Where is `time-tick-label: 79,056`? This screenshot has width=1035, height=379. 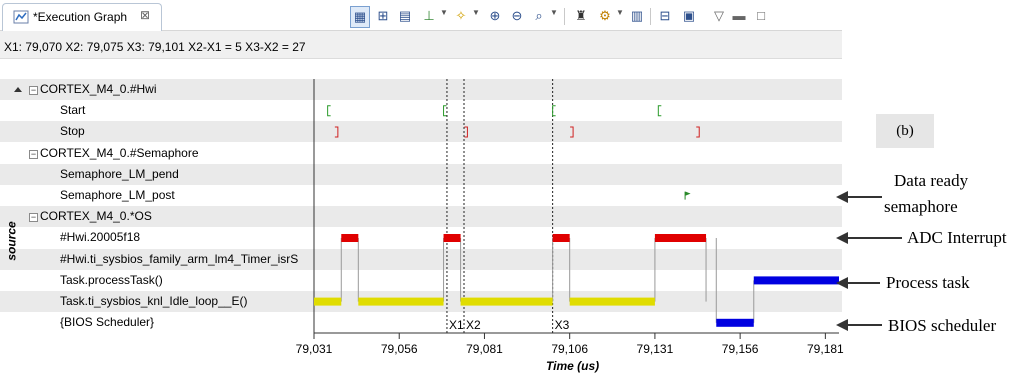 time-tick-label: 79,056 is located at coordinates (399, 349).